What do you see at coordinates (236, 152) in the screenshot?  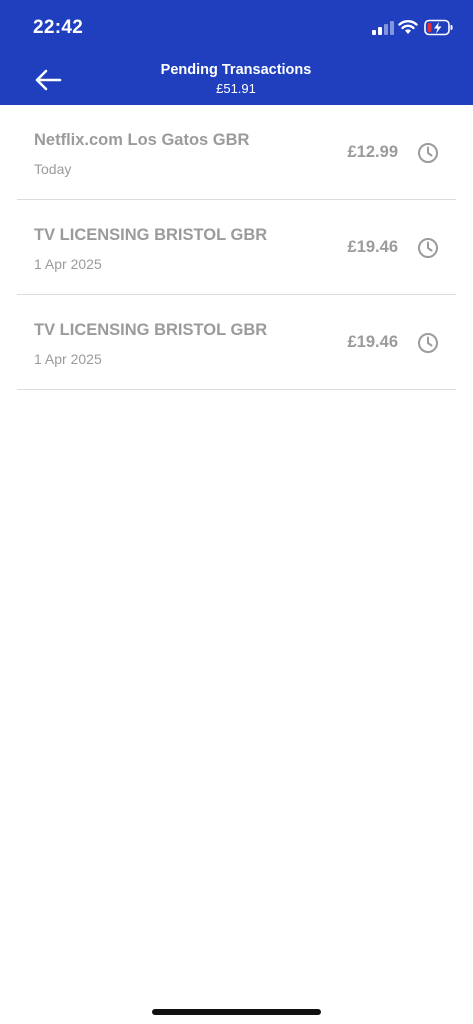 I see `transaction-row: Netflix.com Los Gatos GBR Today £12.99` at bounding box center [236, 152].